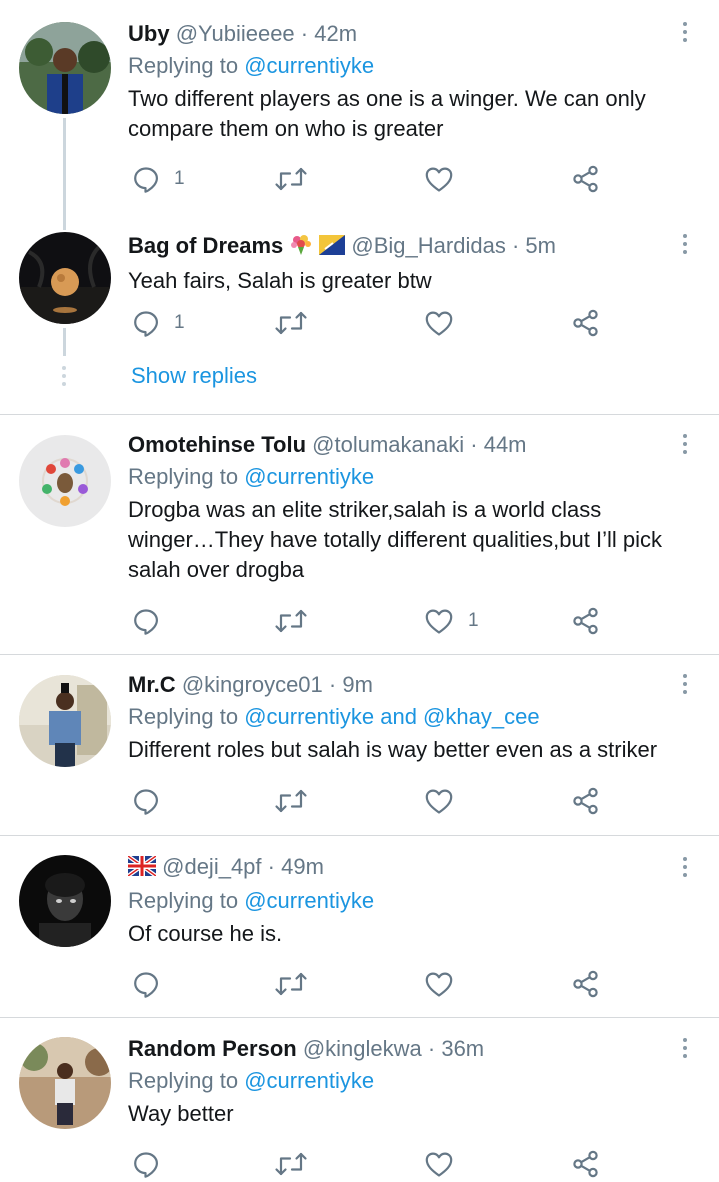 The height and width of the screenshot is (1182, 719). Describe the element at coordinates (533, 245) in the screenshot. I see `timestamp: · 5m` at that location.